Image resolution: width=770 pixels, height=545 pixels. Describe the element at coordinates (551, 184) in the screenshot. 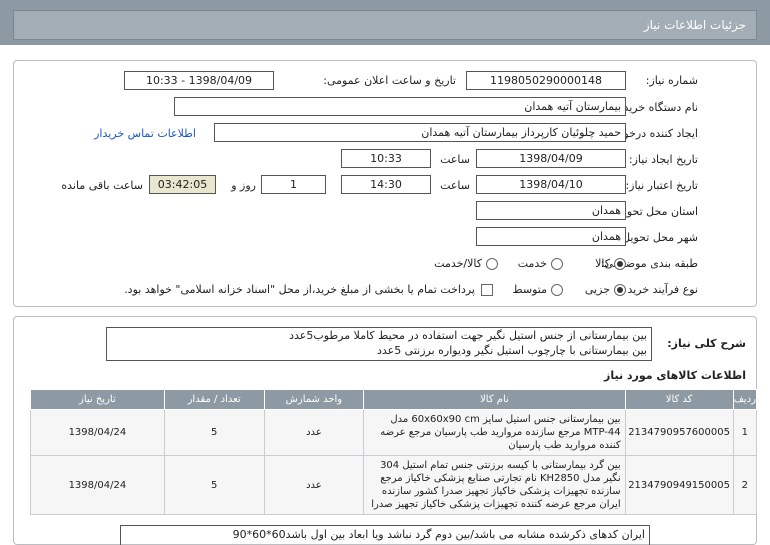

I see `validity-date-field: 1398/04/10` at that location.